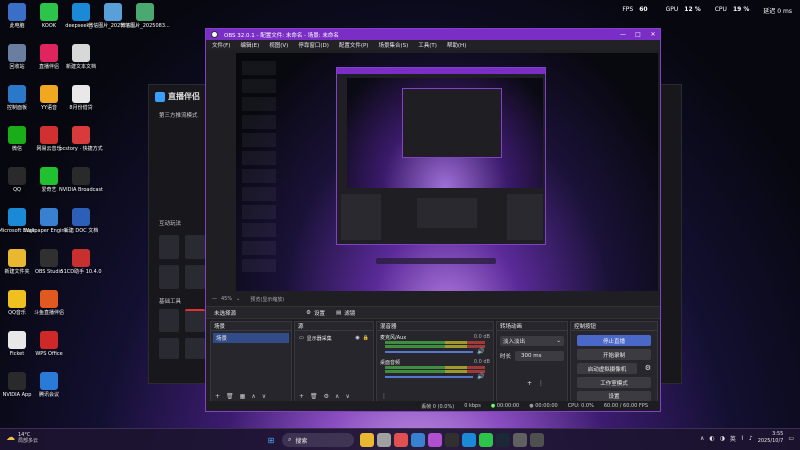 The image size is (800, 450). I want to click on visibility-eye-icon: ◉, so click(357, 338).